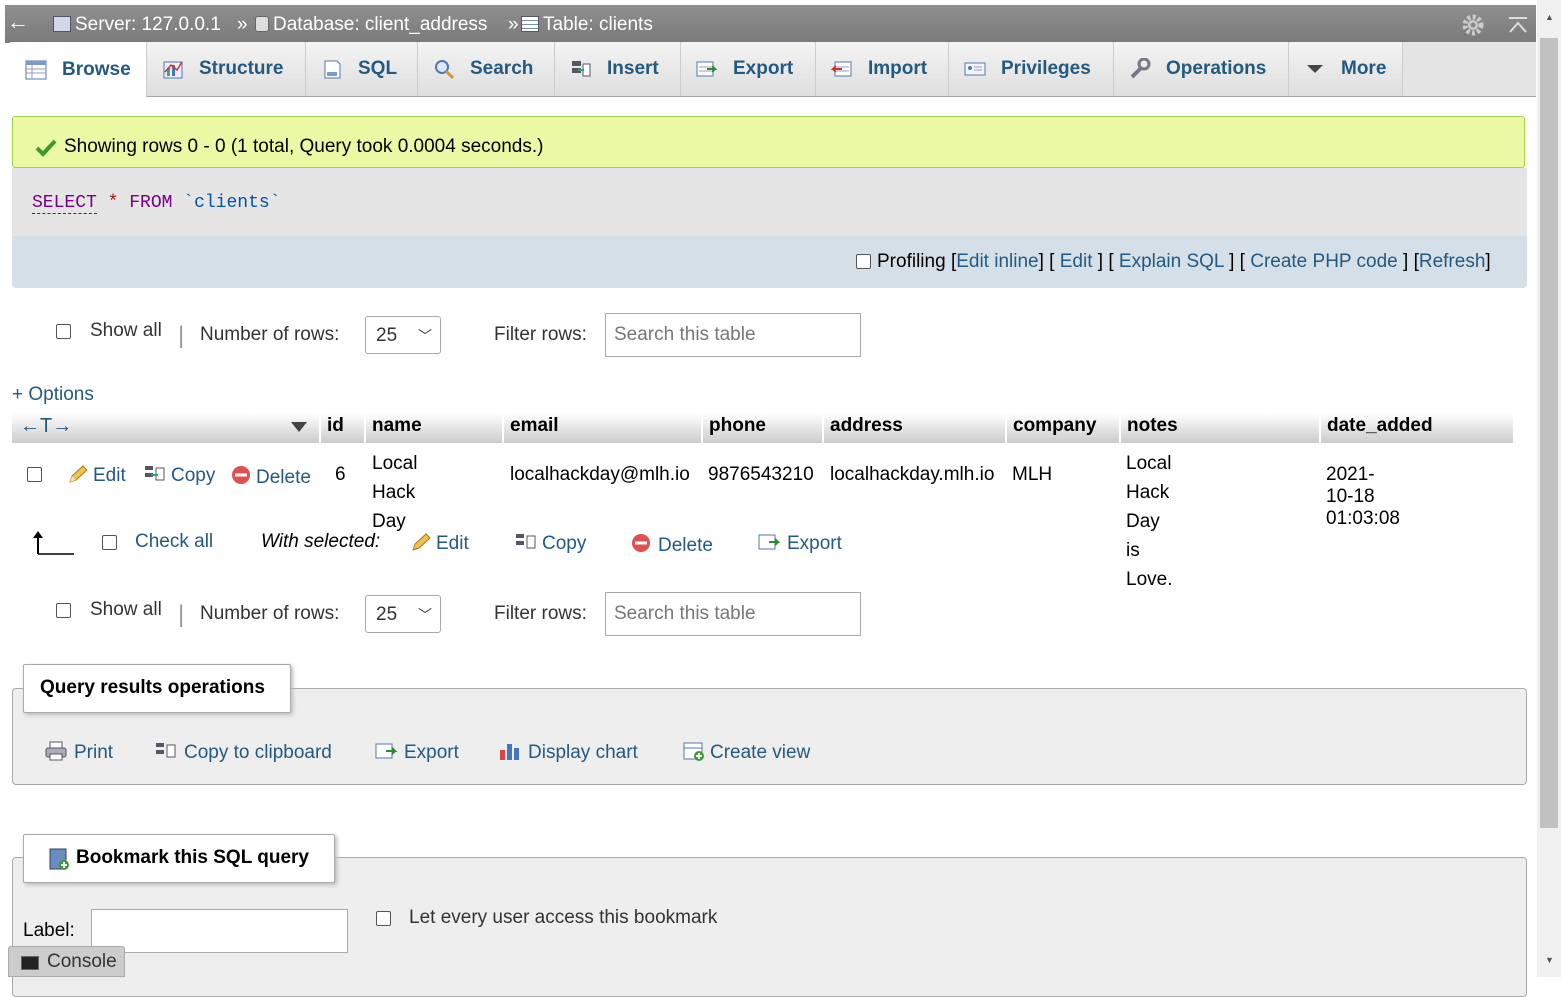 The height and width of the screenshot is (997, 1561). What do you see at coordinates (243, 752) in the screenshot?
I see `copy-to-clipboard-link: Copy to clipboard` at bounding box center [243, 752].